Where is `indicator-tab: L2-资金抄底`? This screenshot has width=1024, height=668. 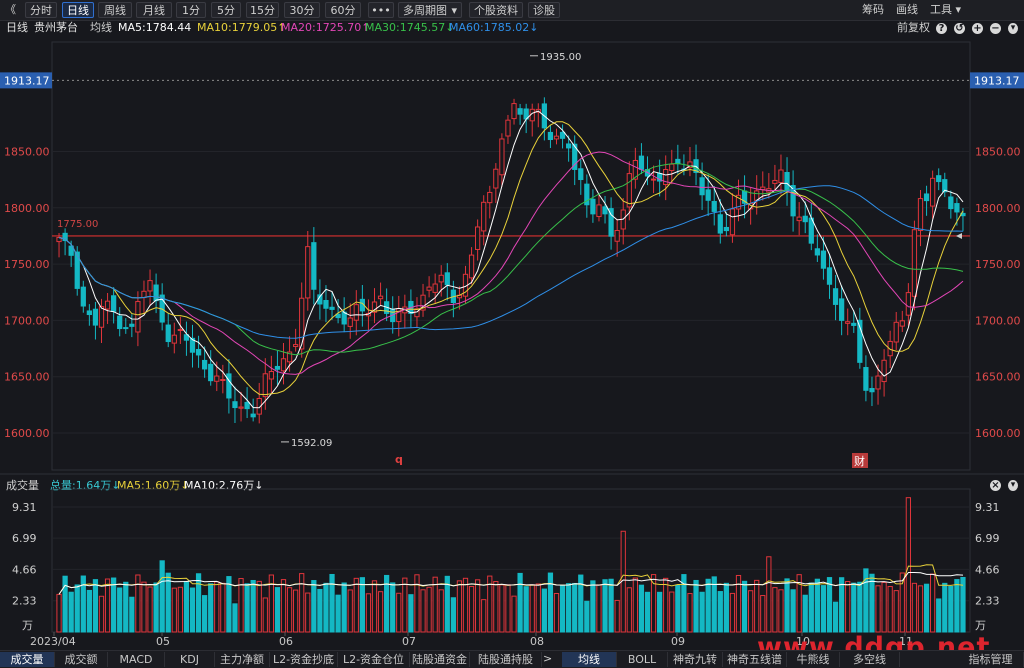
indicator-tab: L2-资金抄底 is located at coordinates (304, 659).